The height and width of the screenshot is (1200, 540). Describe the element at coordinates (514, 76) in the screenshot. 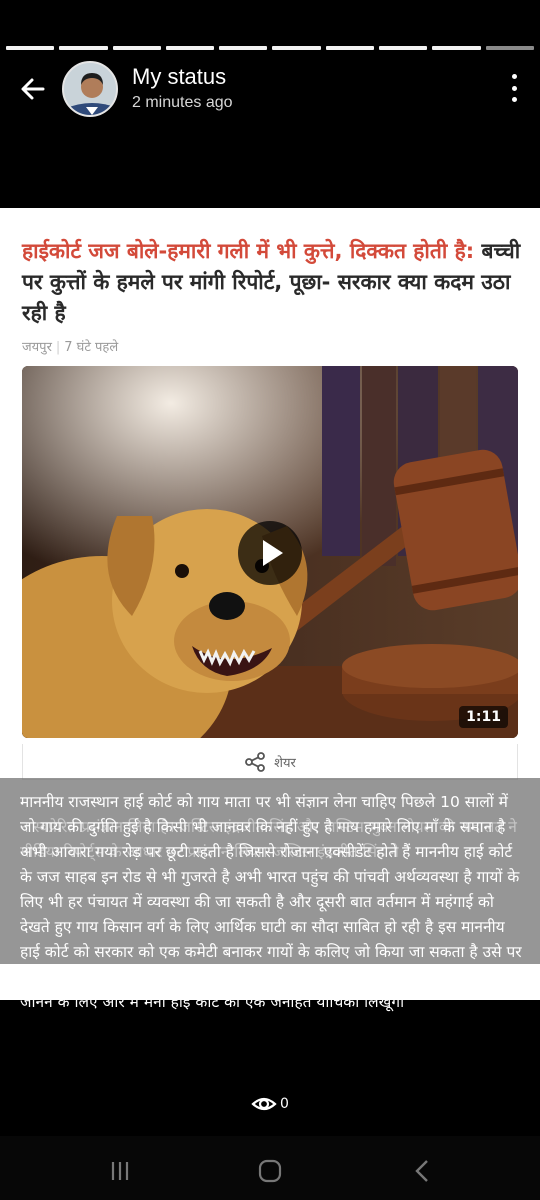

I see `more-vert-icon` at that location.